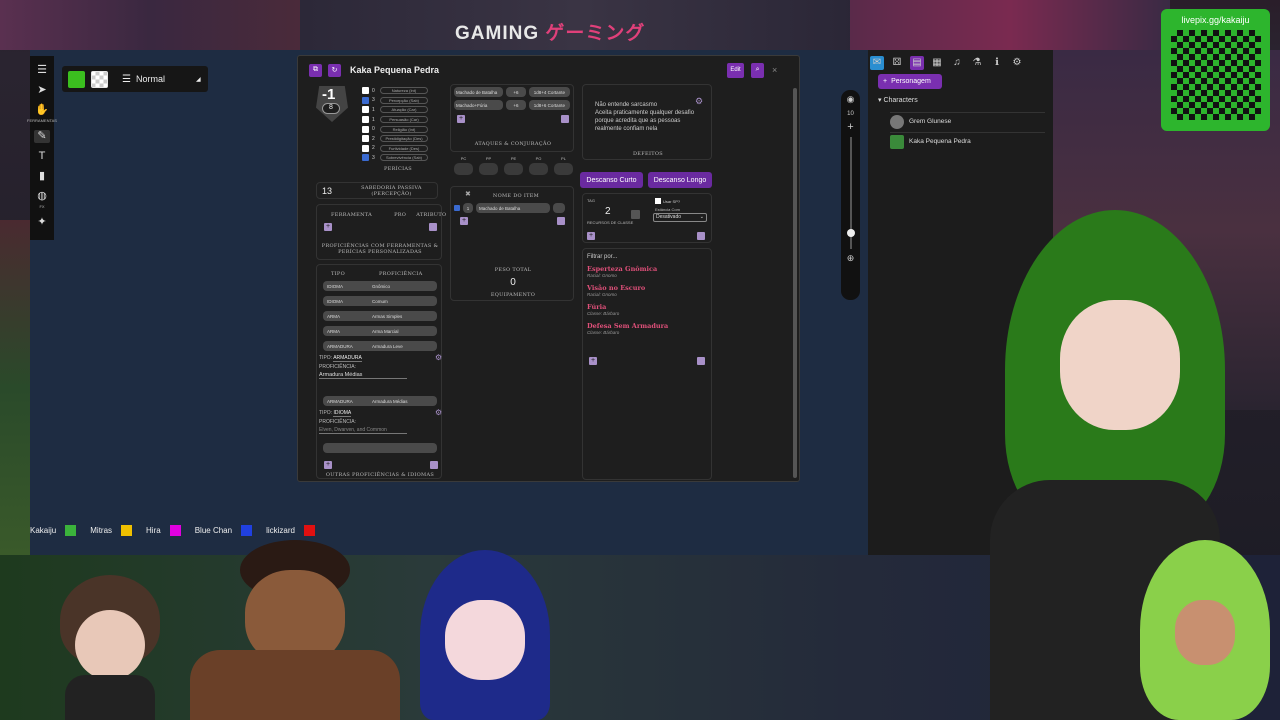 The width and height of the screenshot is (1280, 720). I want to click on coin-field: PP, so click(488, 170).